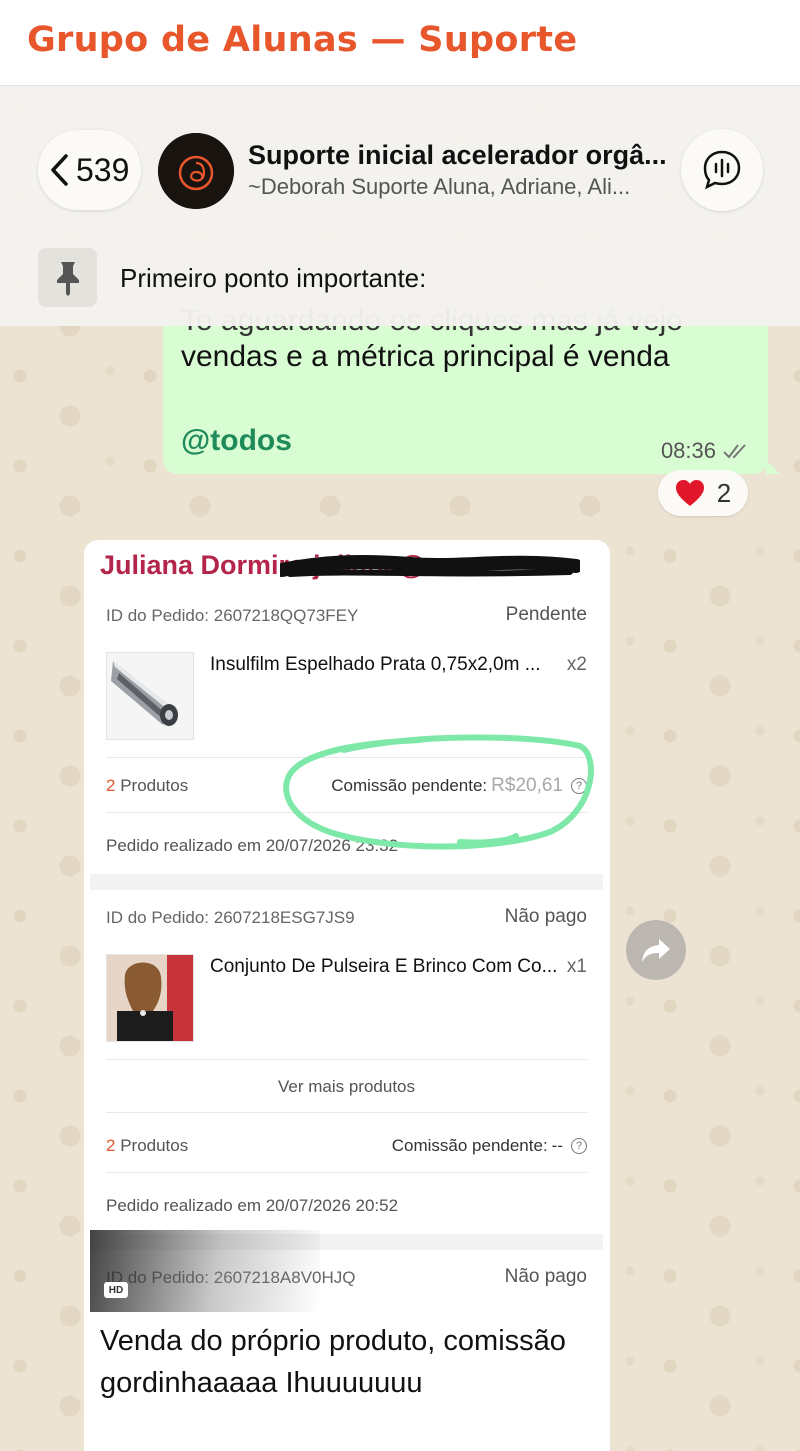 This screenshot has width=800, height=1451. Describe the element at coordinates (116, 1290) in the screenshot. I see `hd-badge: HD` at that location.